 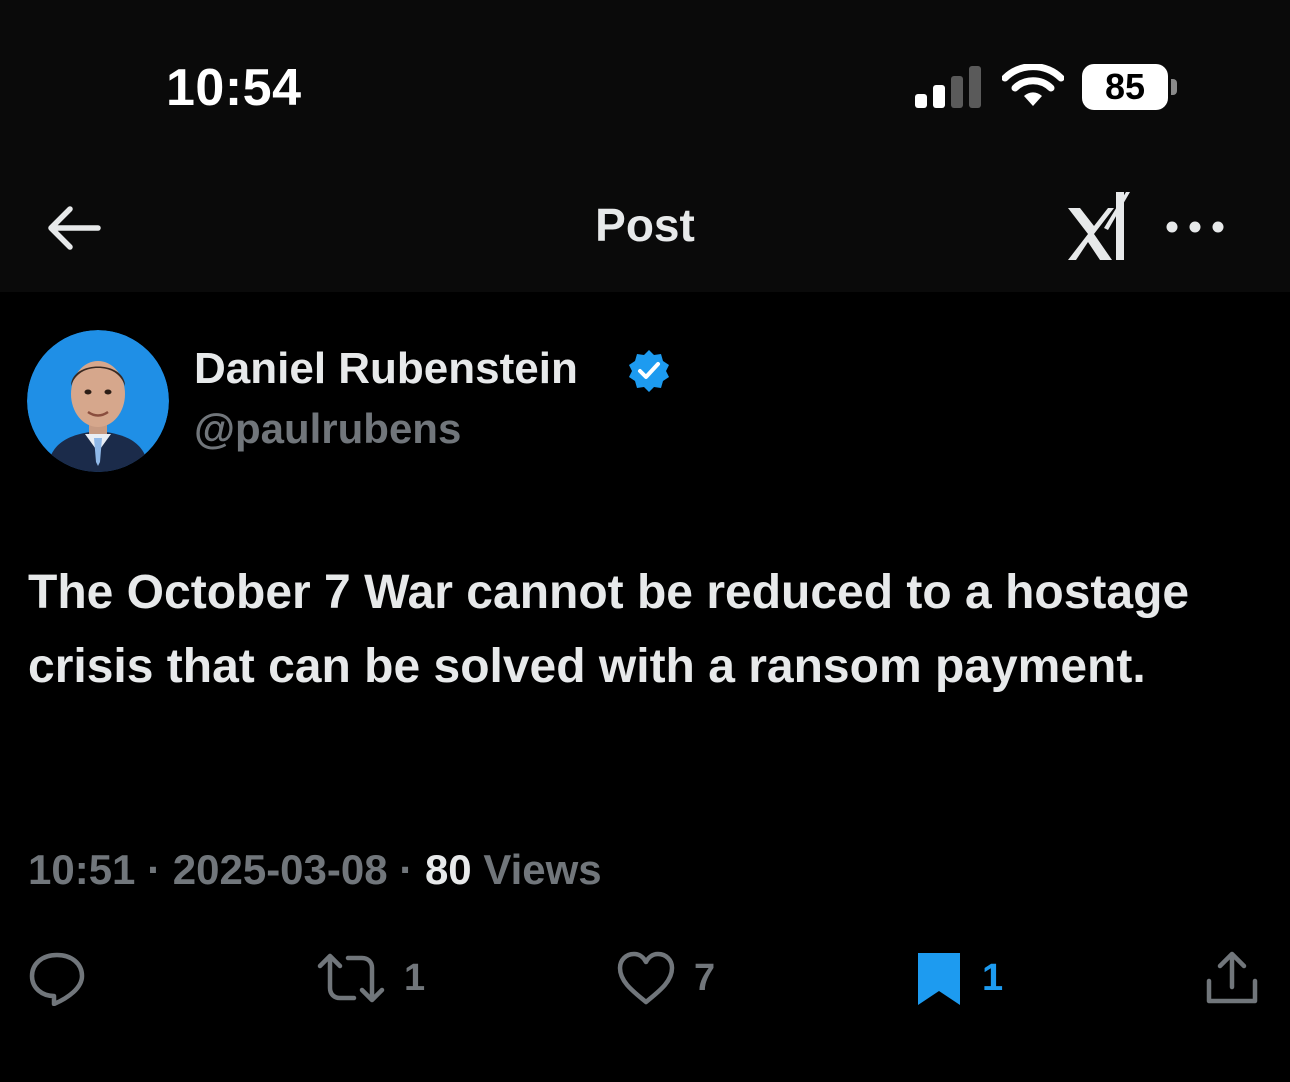 What do you see at coordinates (327, 429) in the screenshot?
I see `author-handle: @paulrubens` at bounding box center [327, 429].